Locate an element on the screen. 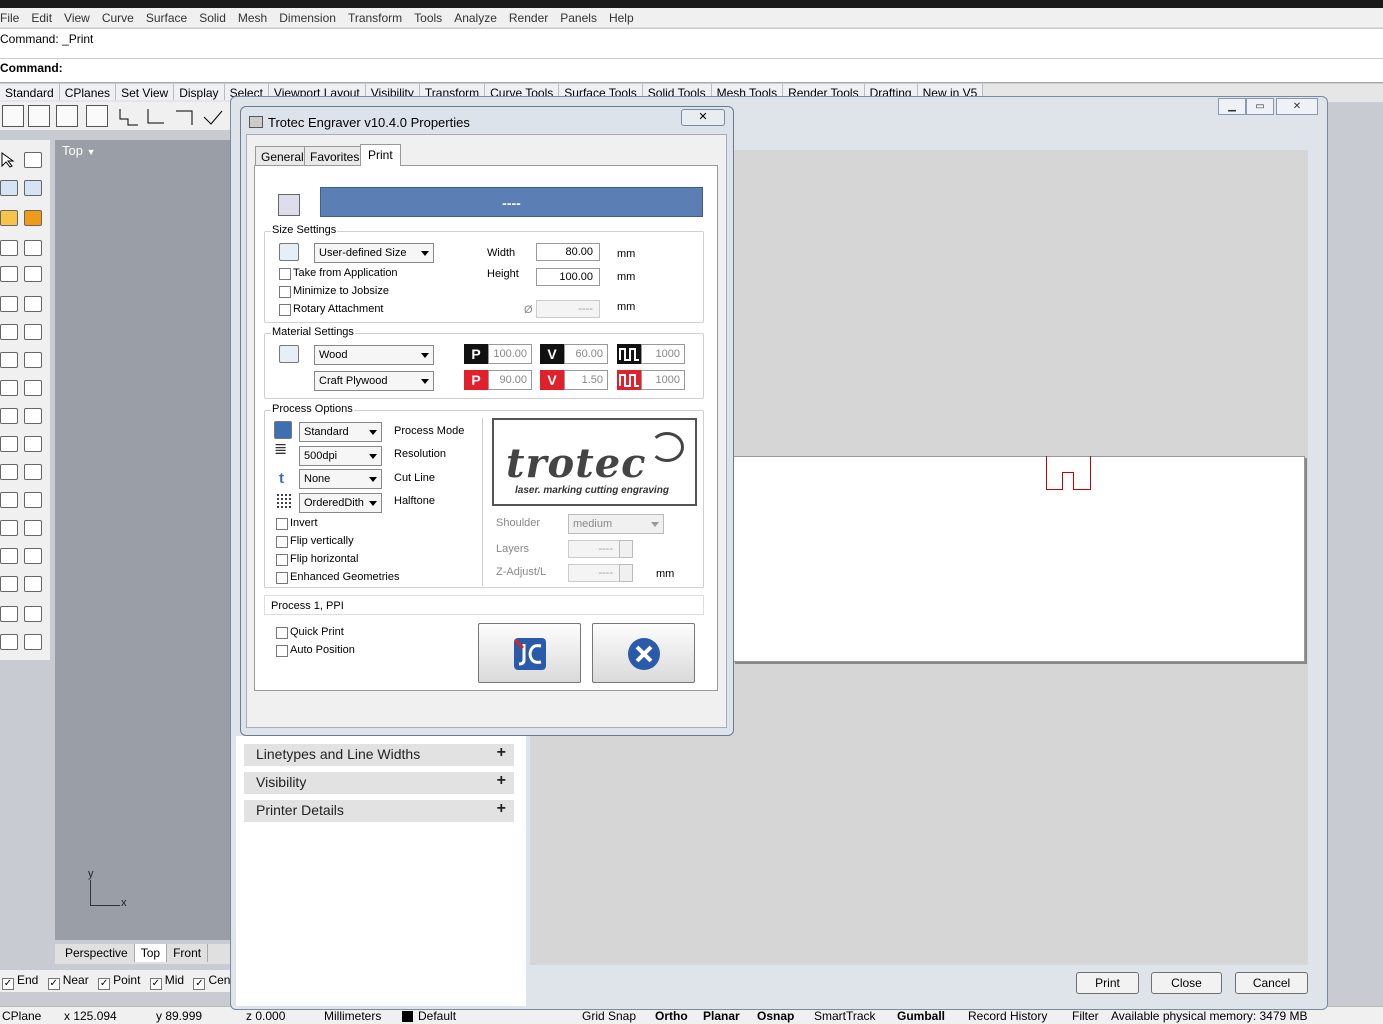 The width and height of the screenshot is (1383, 1024). osnap-end: ✓ End is located at coordinates (20, 981).